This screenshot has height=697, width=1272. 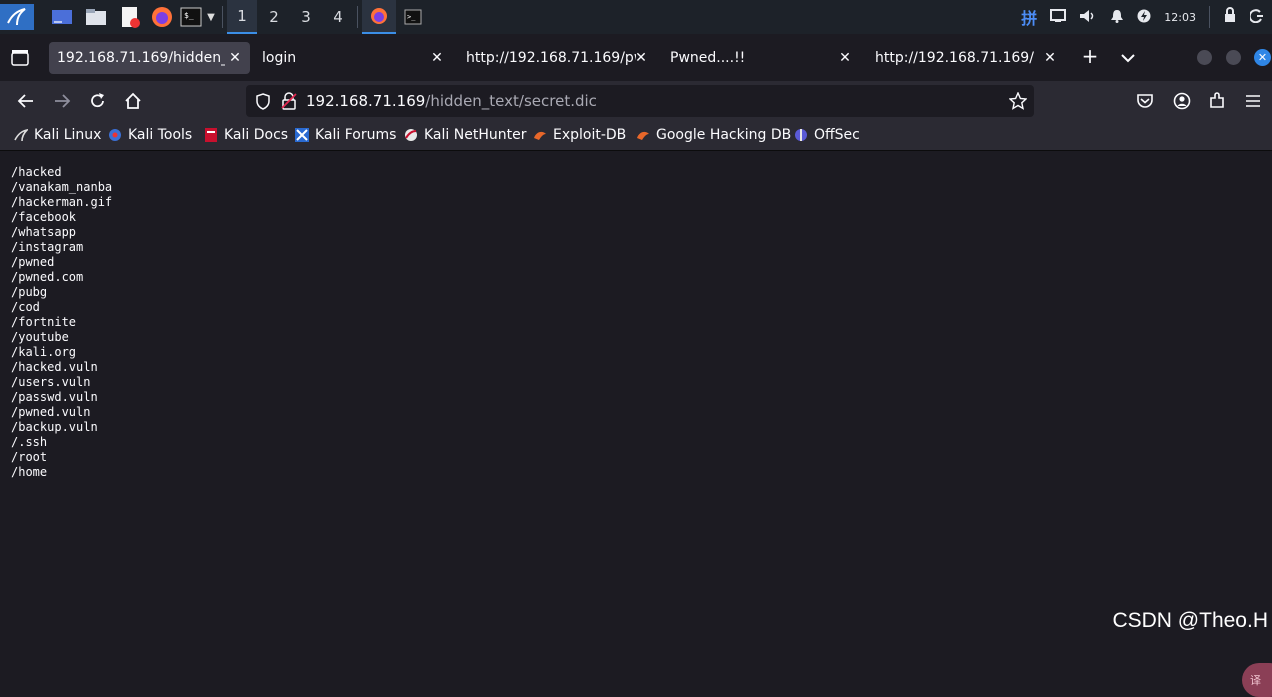 What do you see at coordinates (306, 17) in the screenshot?
I see `workspace-3: 3` at bounding box center [306, 17].